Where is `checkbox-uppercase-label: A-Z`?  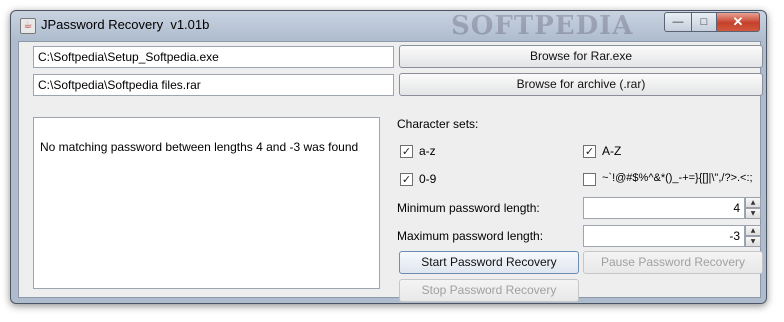
checkbox-uppercase-label: A-Z is located at coordinates (612, 151).